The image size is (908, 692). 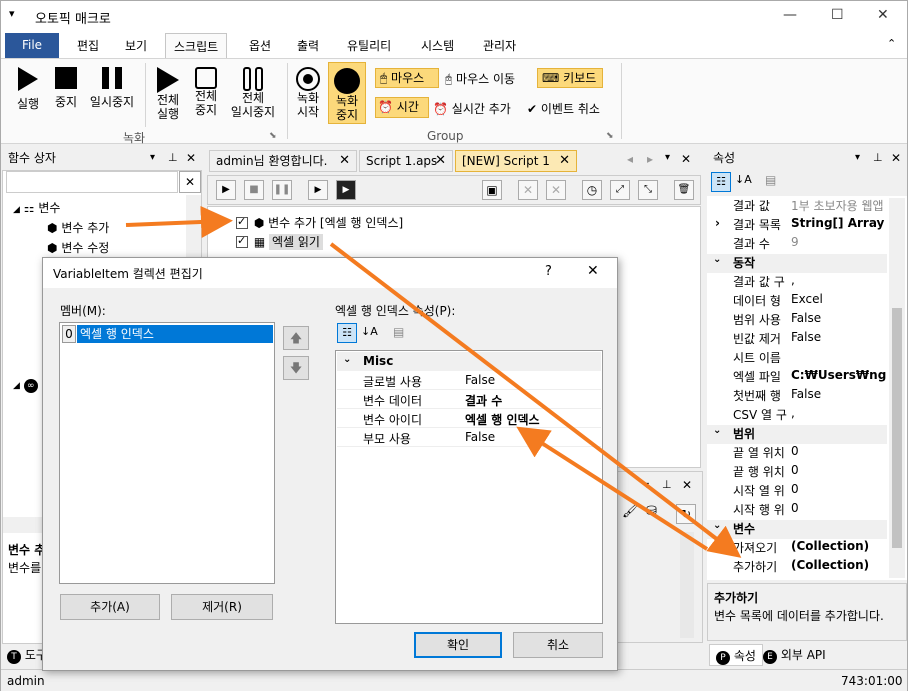 I want to click on prop-row: 엑셀 파일 C:₩Users₩ngma, so click(x=797, y=377).